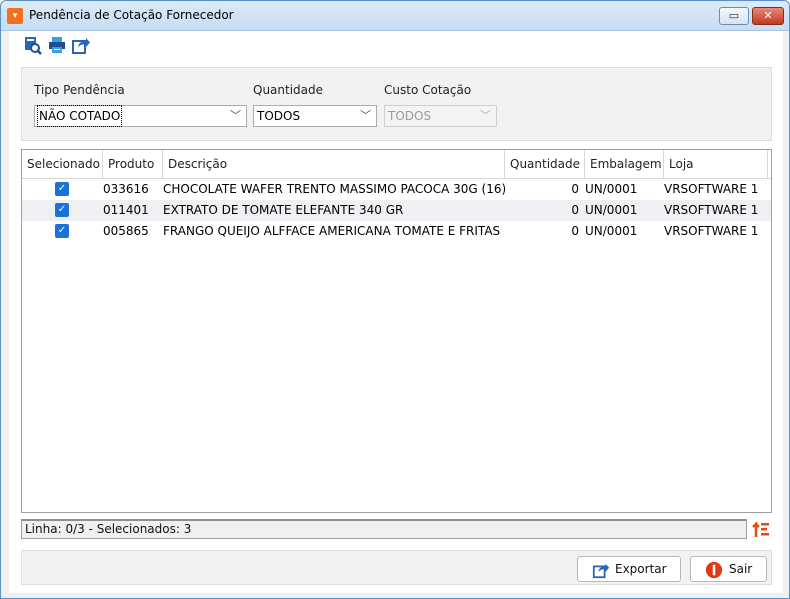 The width and height of the screenshot is (790, 599). Describe the element at coordinates (334, 164) in the screenshot. I see `column-header-descricao: Descrição` at that location.